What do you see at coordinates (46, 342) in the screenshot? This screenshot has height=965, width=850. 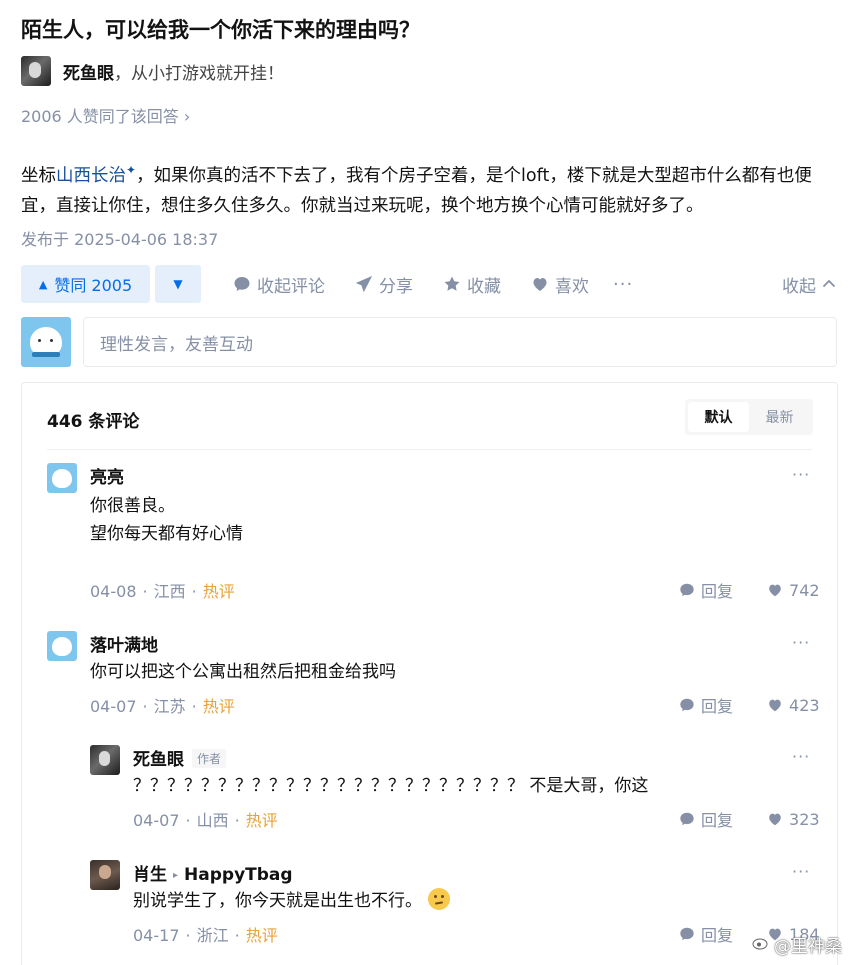 I see `current-user-avatar` at bounding box center [46, 342].